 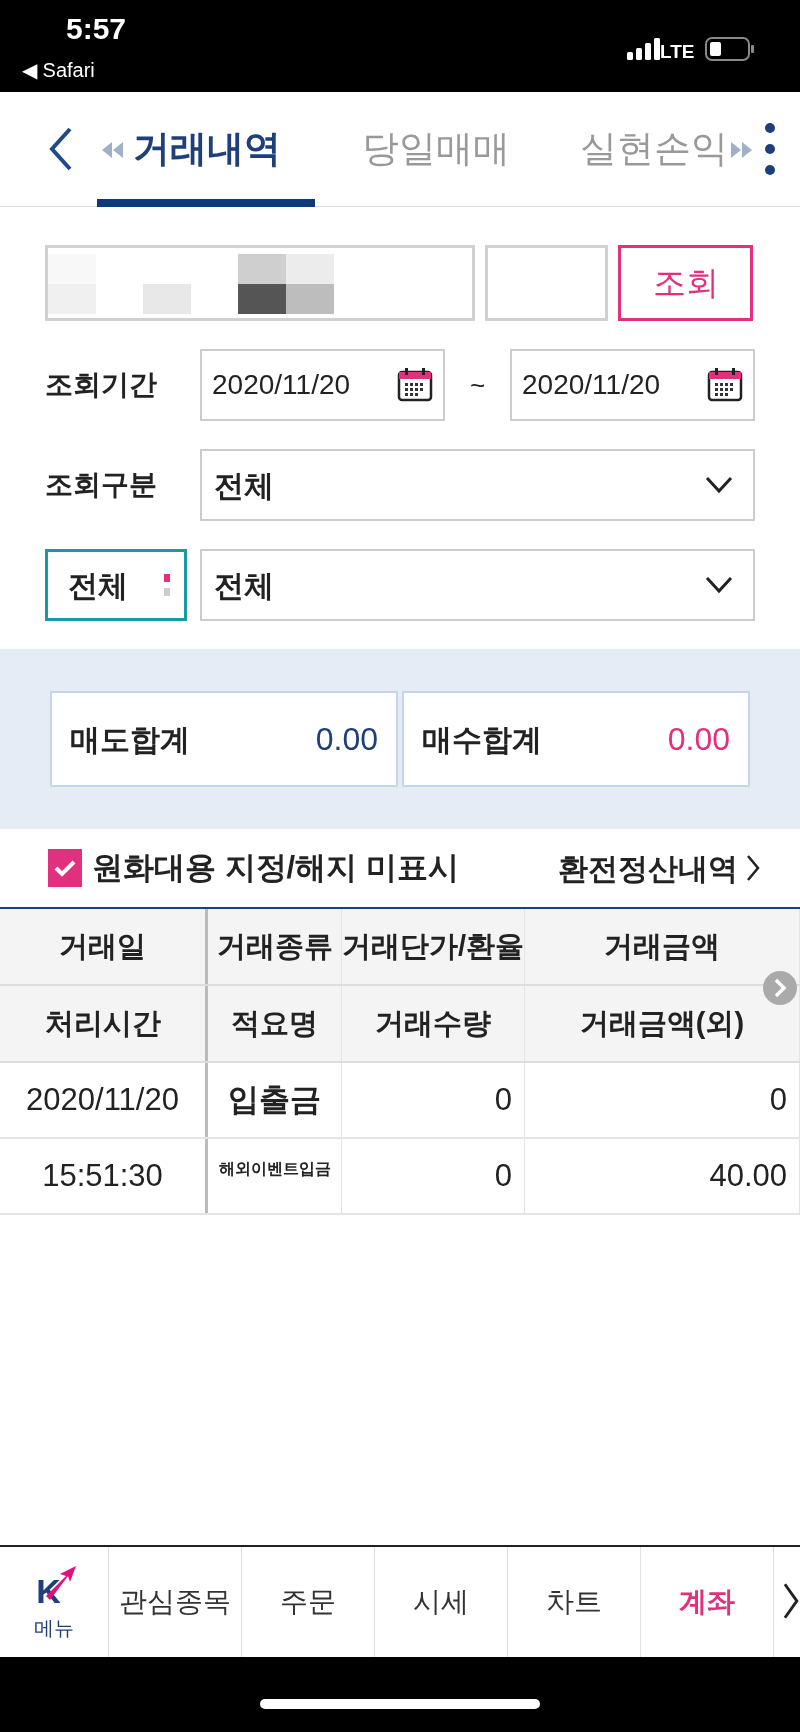 I want to click on status-time: 5:57, so click(x=96, y=29).